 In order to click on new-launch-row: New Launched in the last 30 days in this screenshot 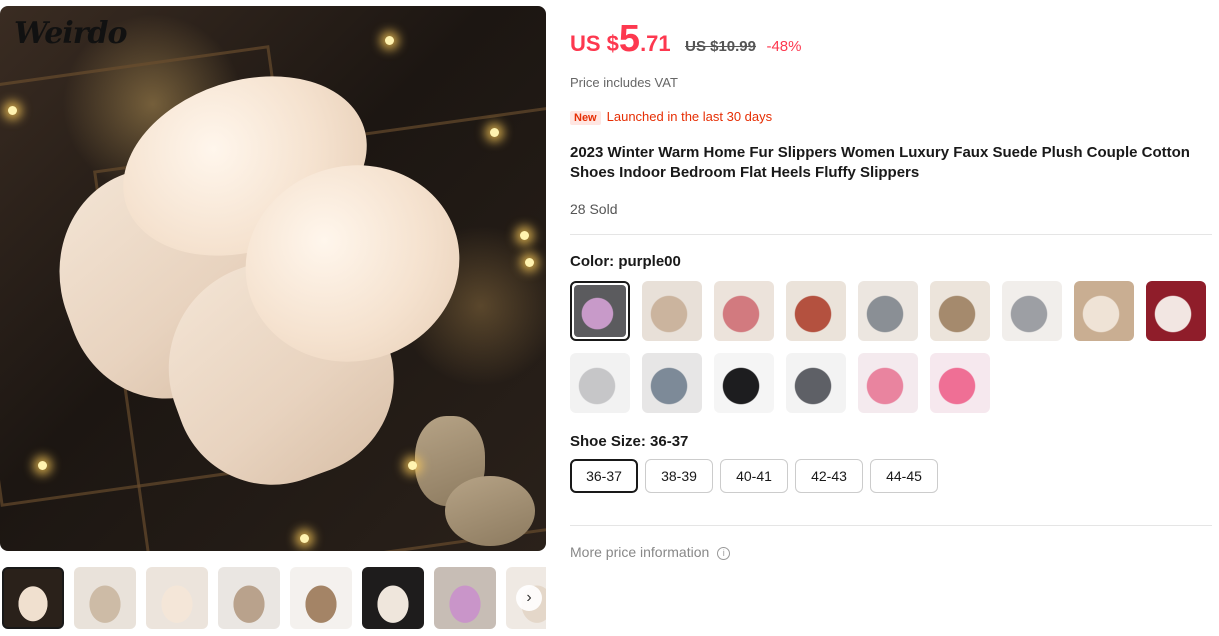, I will do `click(671, 117)`.